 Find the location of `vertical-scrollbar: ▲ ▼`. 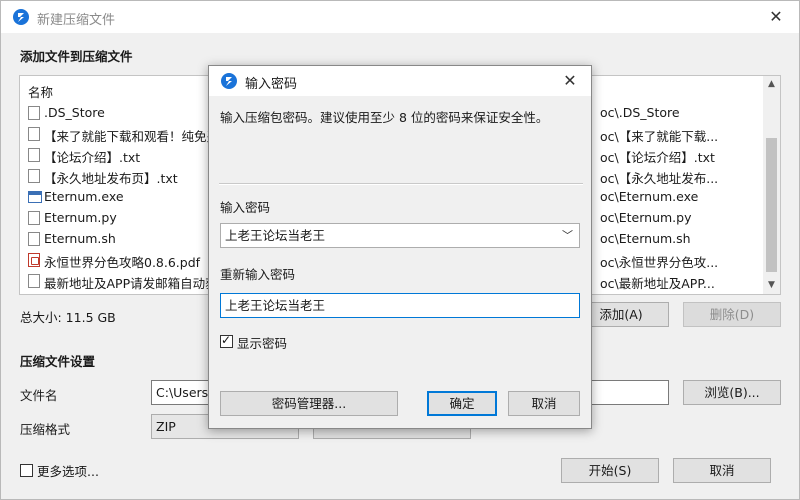

vertical-scrollbar: ▲ ▼ is located at coordinates (771, 185).